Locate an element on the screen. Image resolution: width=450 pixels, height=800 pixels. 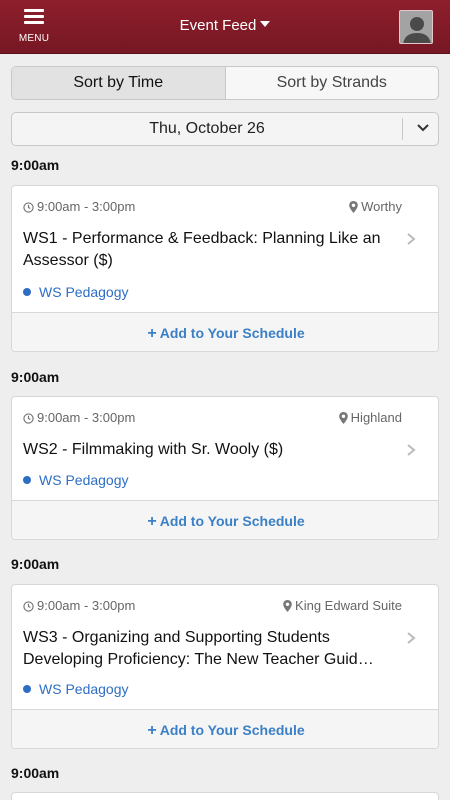
sort-by-time-button: Sort by Time is located at coordinates (118, 83).